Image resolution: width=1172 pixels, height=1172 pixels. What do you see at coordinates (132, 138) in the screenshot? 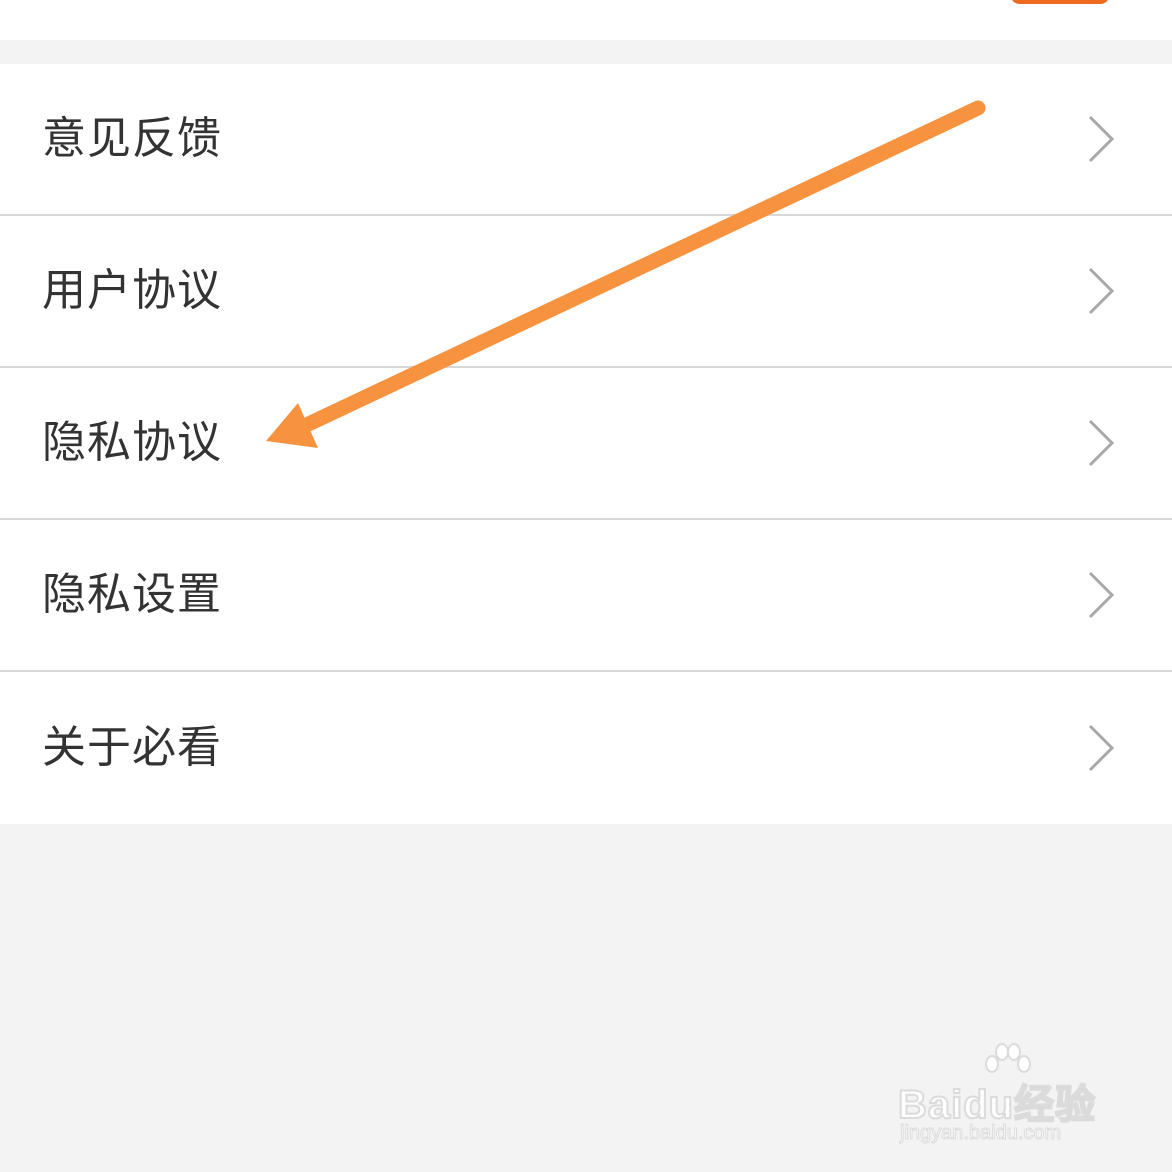
I see `menu-item-label: 意见反馈` at bounding box center [132, 138].